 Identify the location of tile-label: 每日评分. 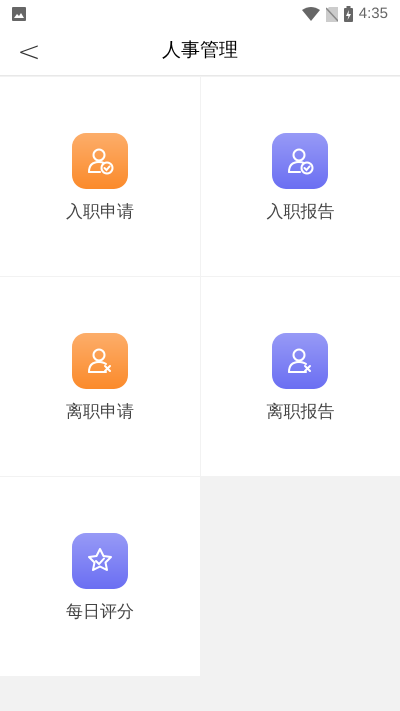
(100, 612).